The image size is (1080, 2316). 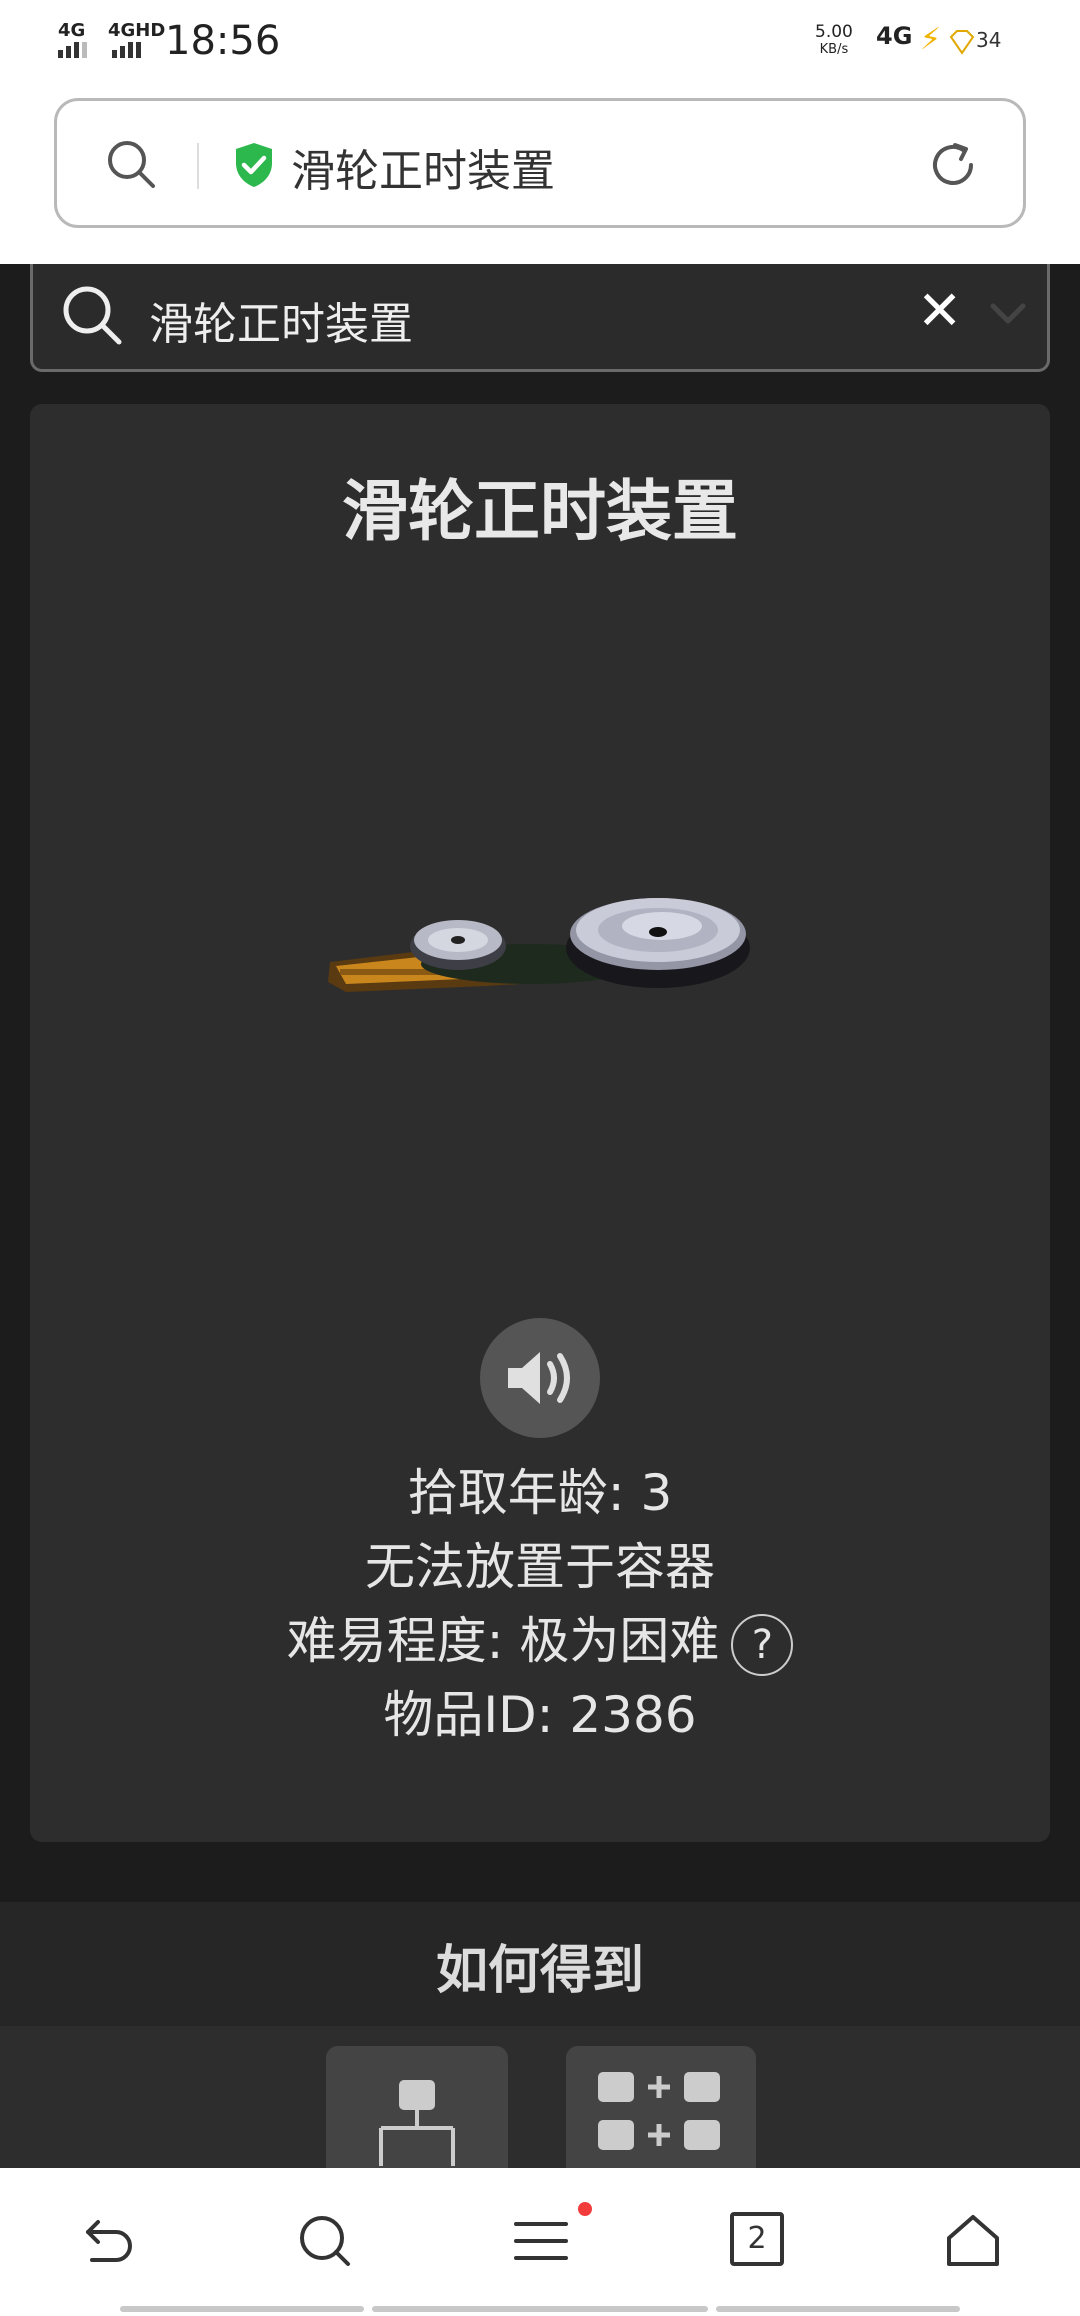 I want to click on recipe-combine-tab, so click(x=661, y=2107).